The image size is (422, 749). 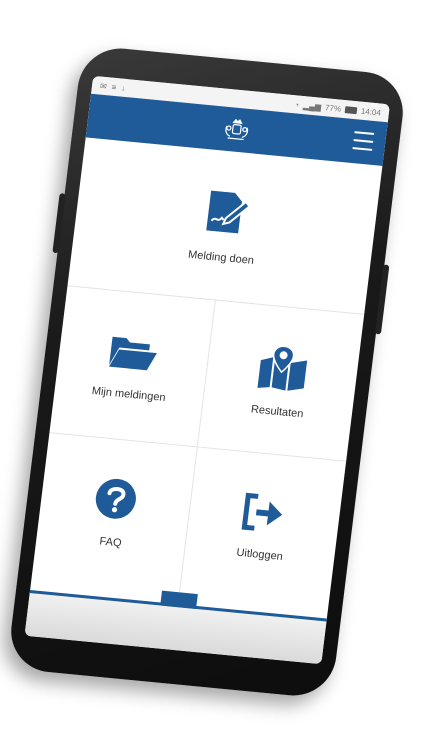 What do you see at coordinates (371, 112) in the screenshot?
I see `clock: 14:04` at bounding box center [371, 112].